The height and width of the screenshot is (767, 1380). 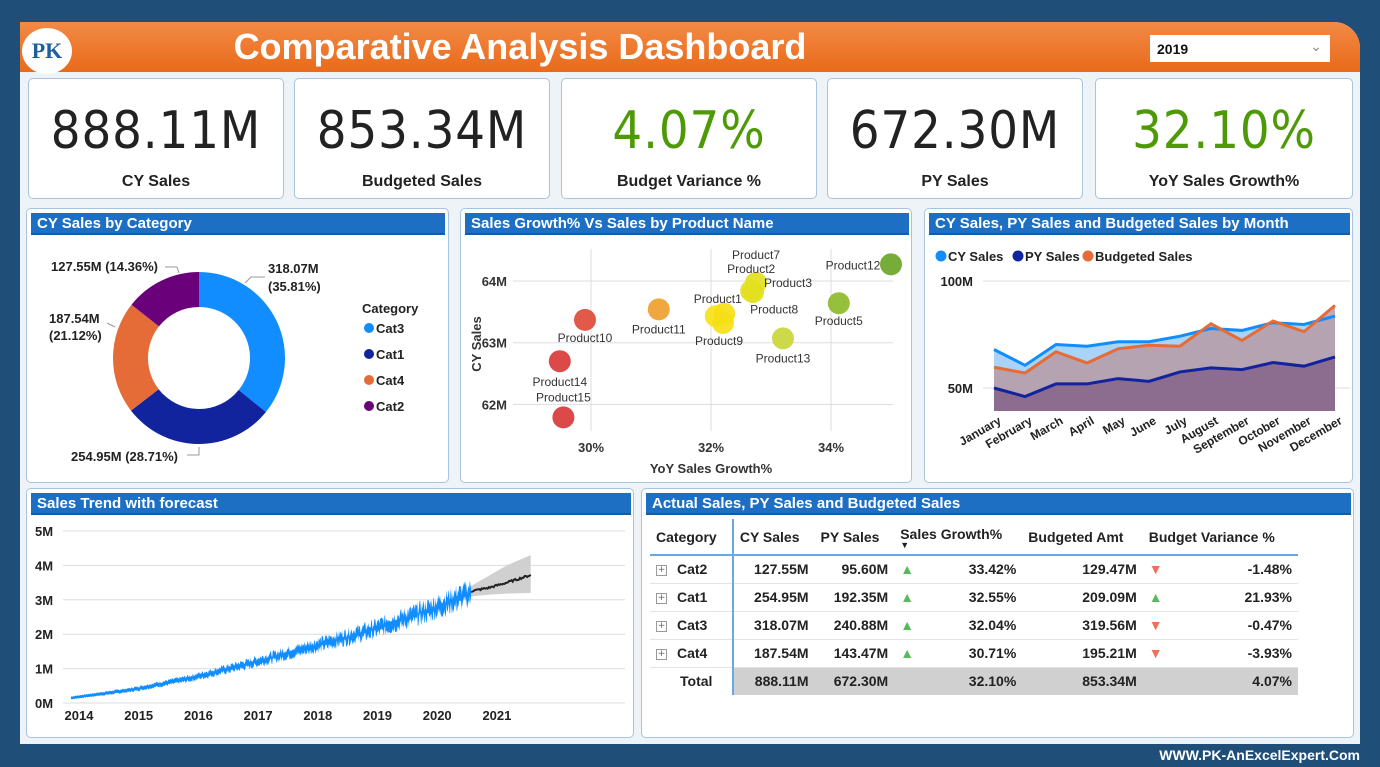 What do you see at coordinates (47, 51) in the screenshot?
I see `logo: PK` at bounding box center [47, 51].